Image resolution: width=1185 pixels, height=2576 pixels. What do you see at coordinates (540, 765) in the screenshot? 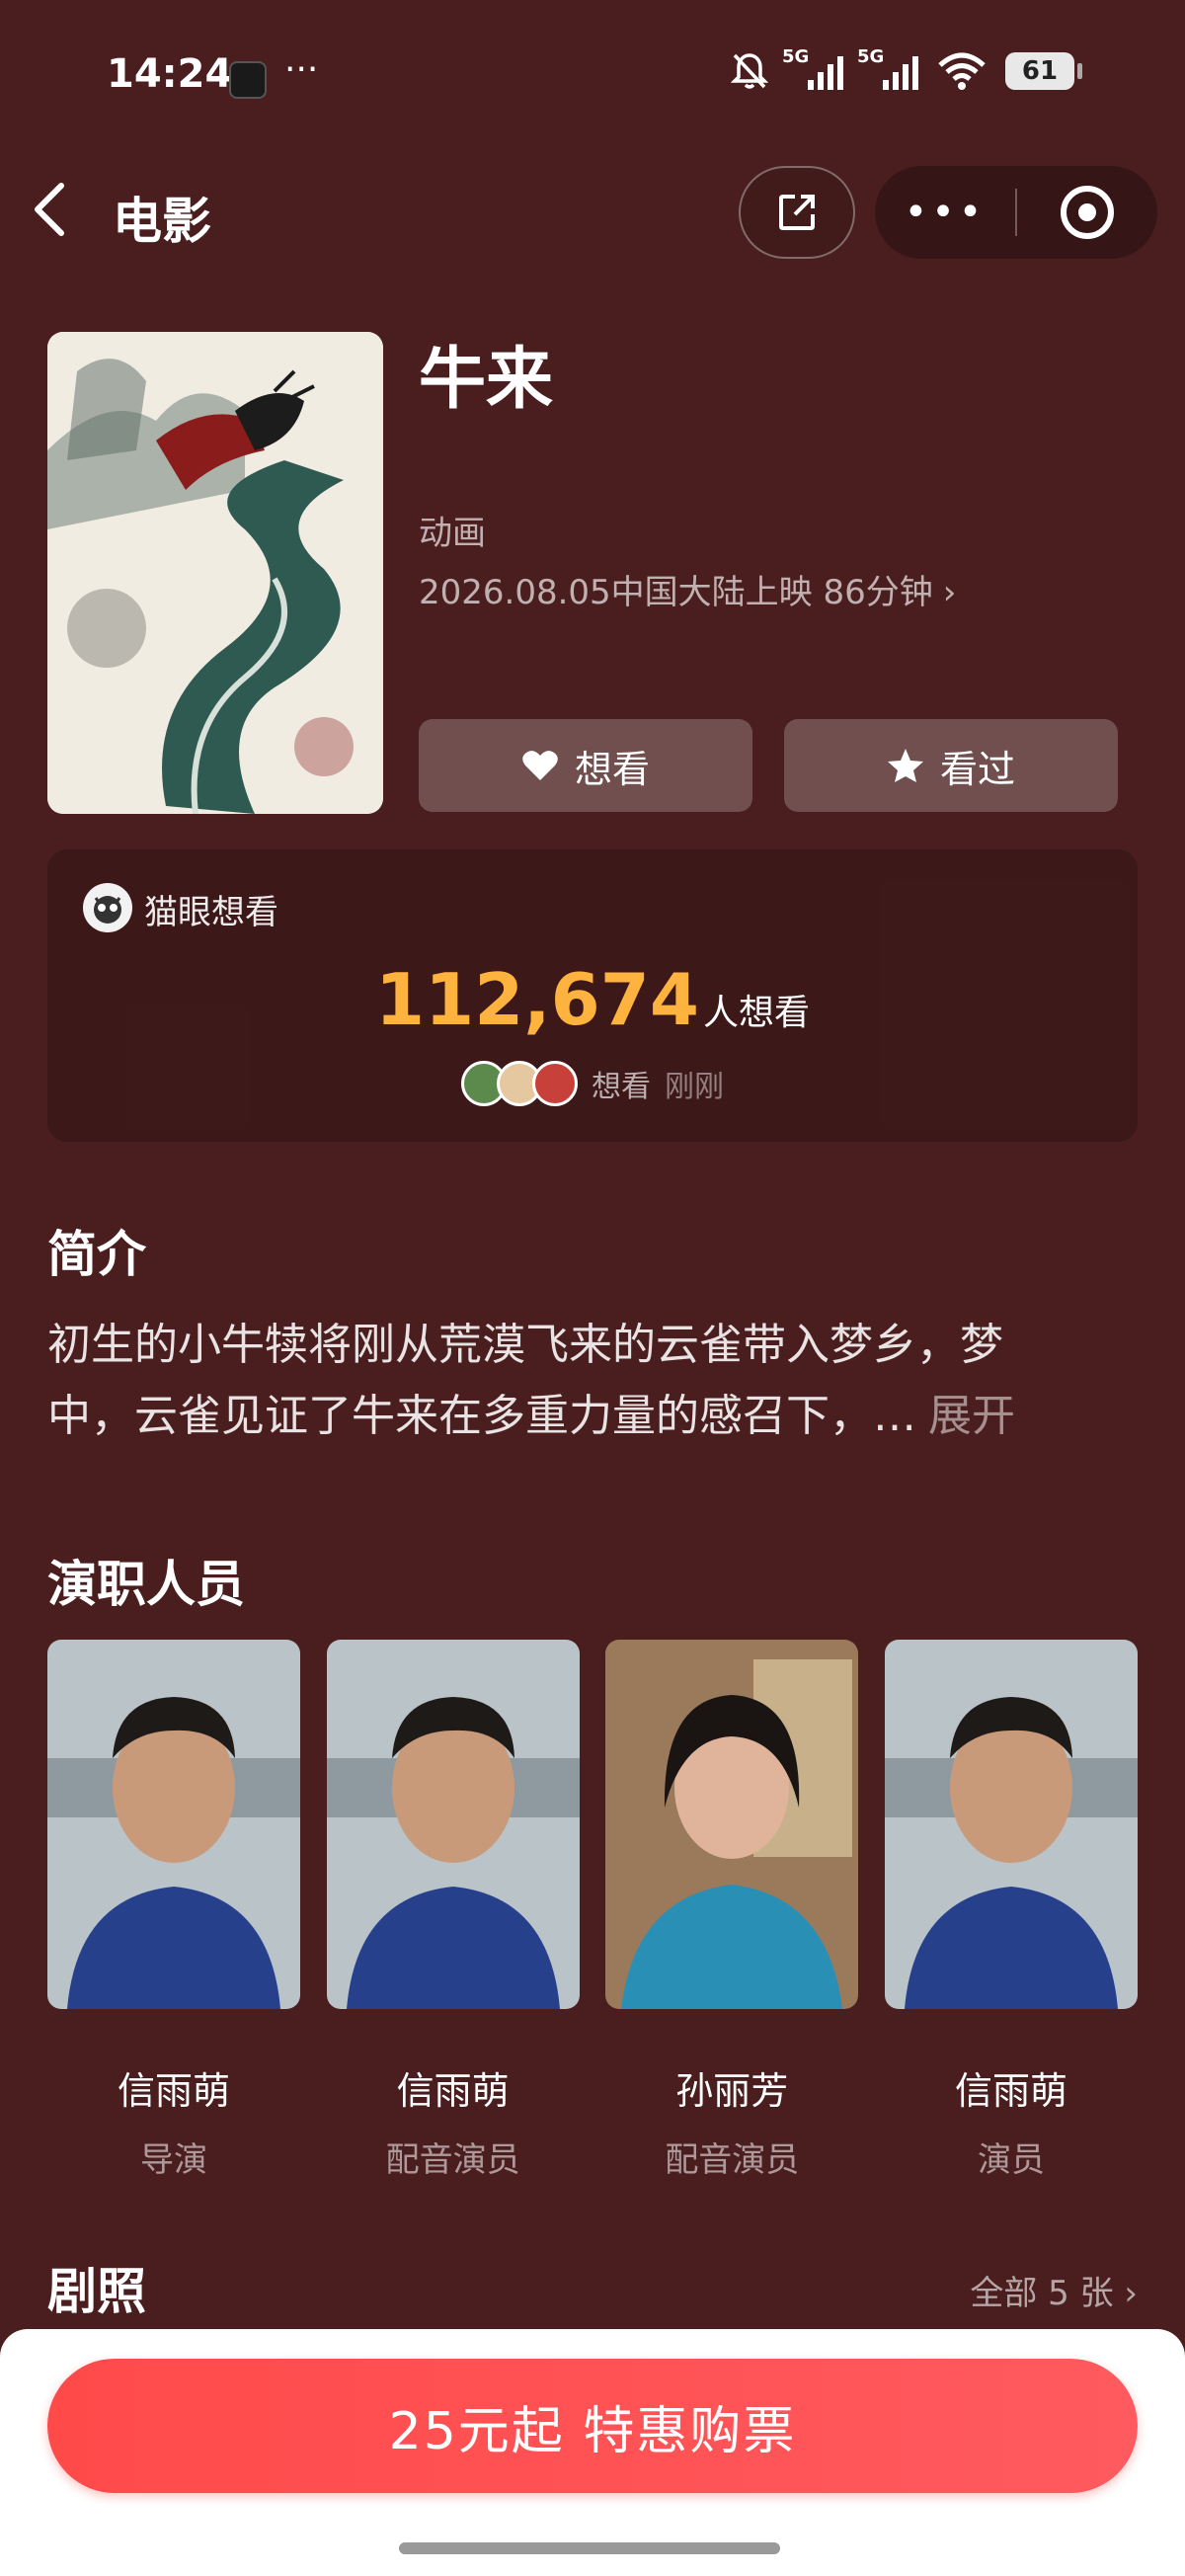
I see `heart-icon` at bounding box center [540, 765].